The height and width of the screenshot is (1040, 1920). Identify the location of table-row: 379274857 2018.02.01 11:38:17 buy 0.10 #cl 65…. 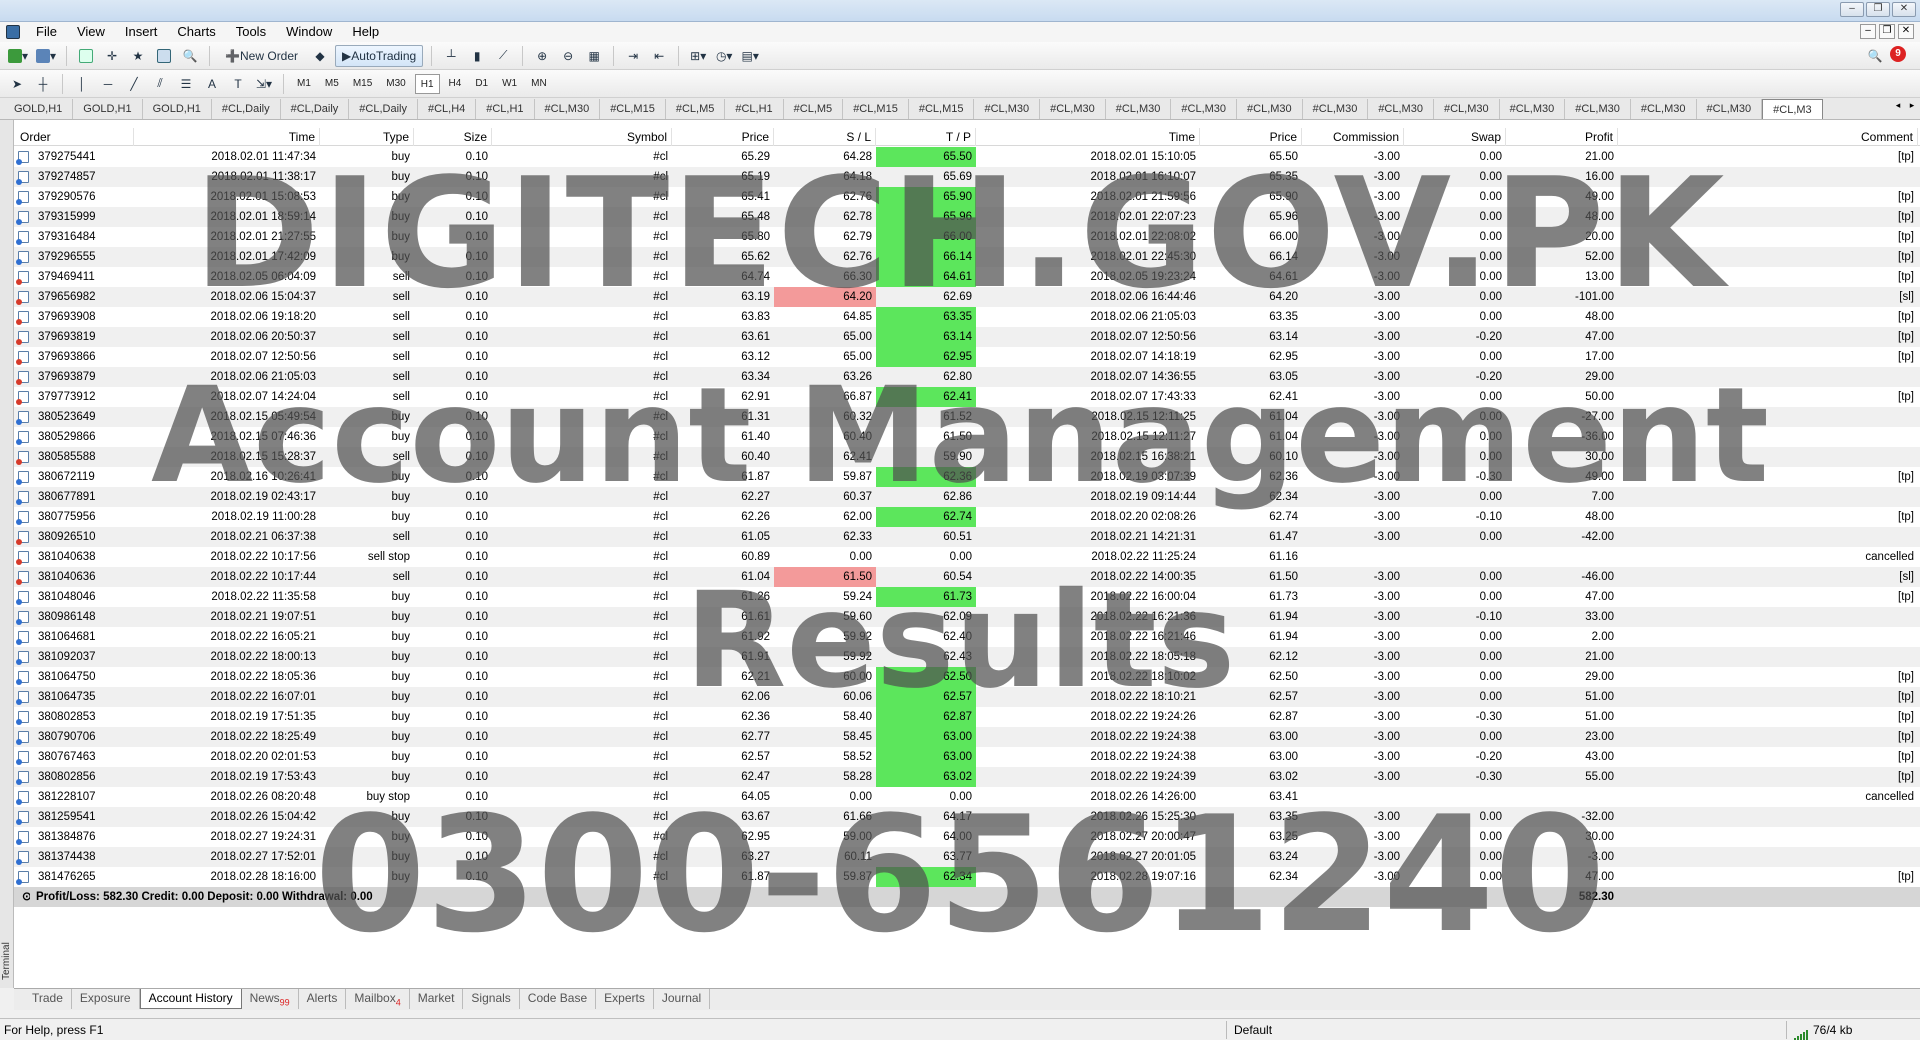
(967, 177).